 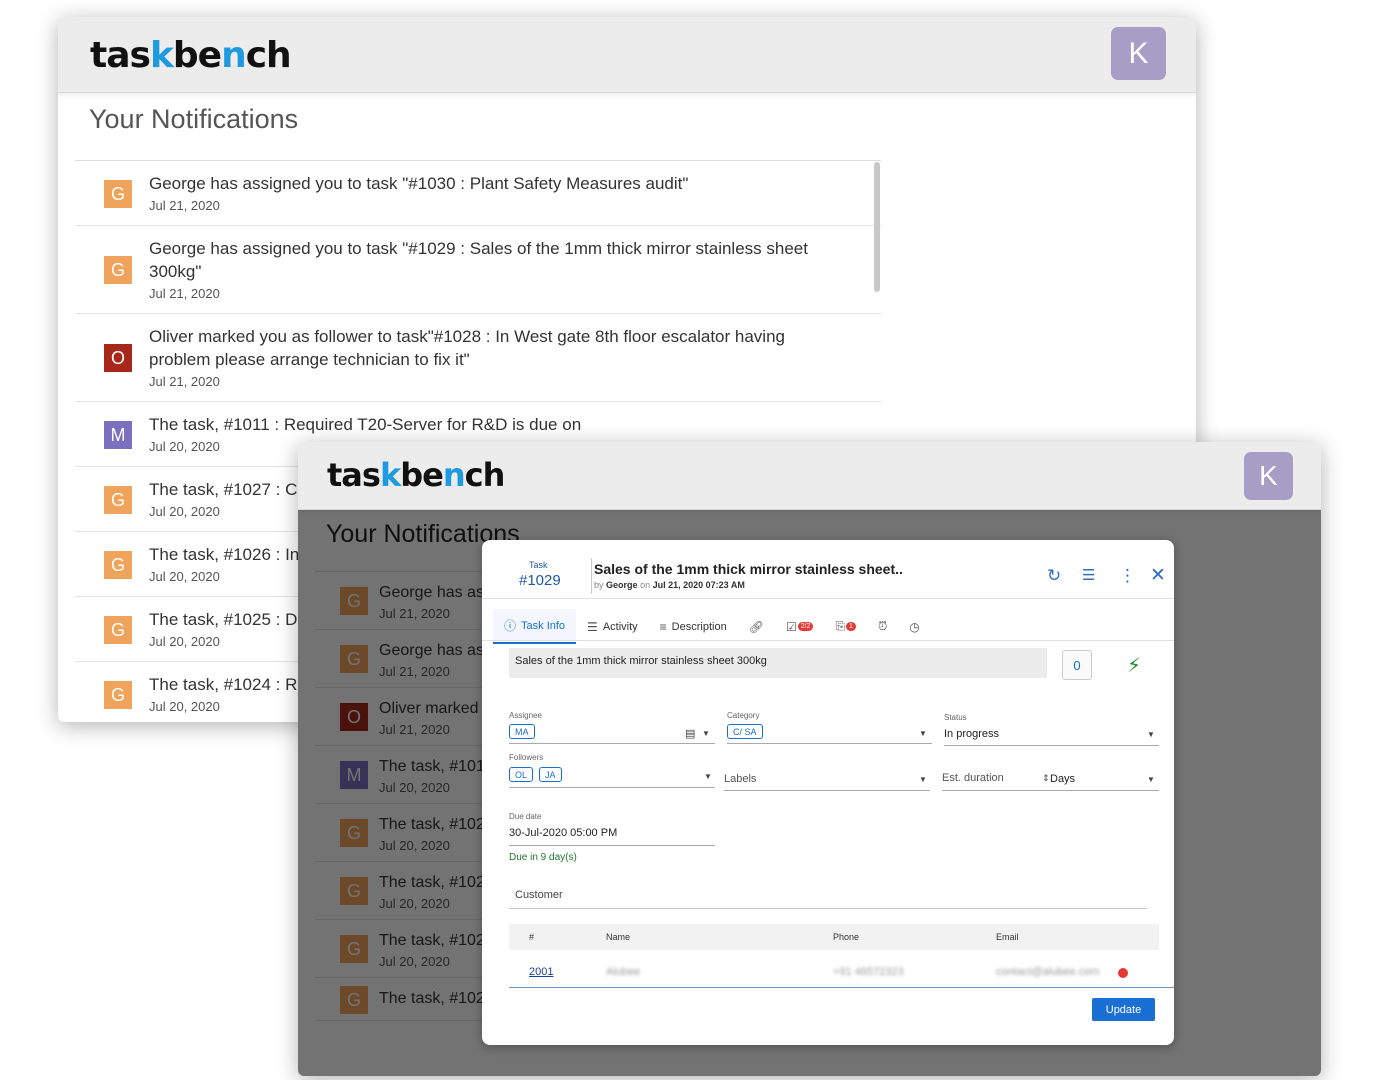 I want to click on sender-avatar: M, so click(x=118, y=435).